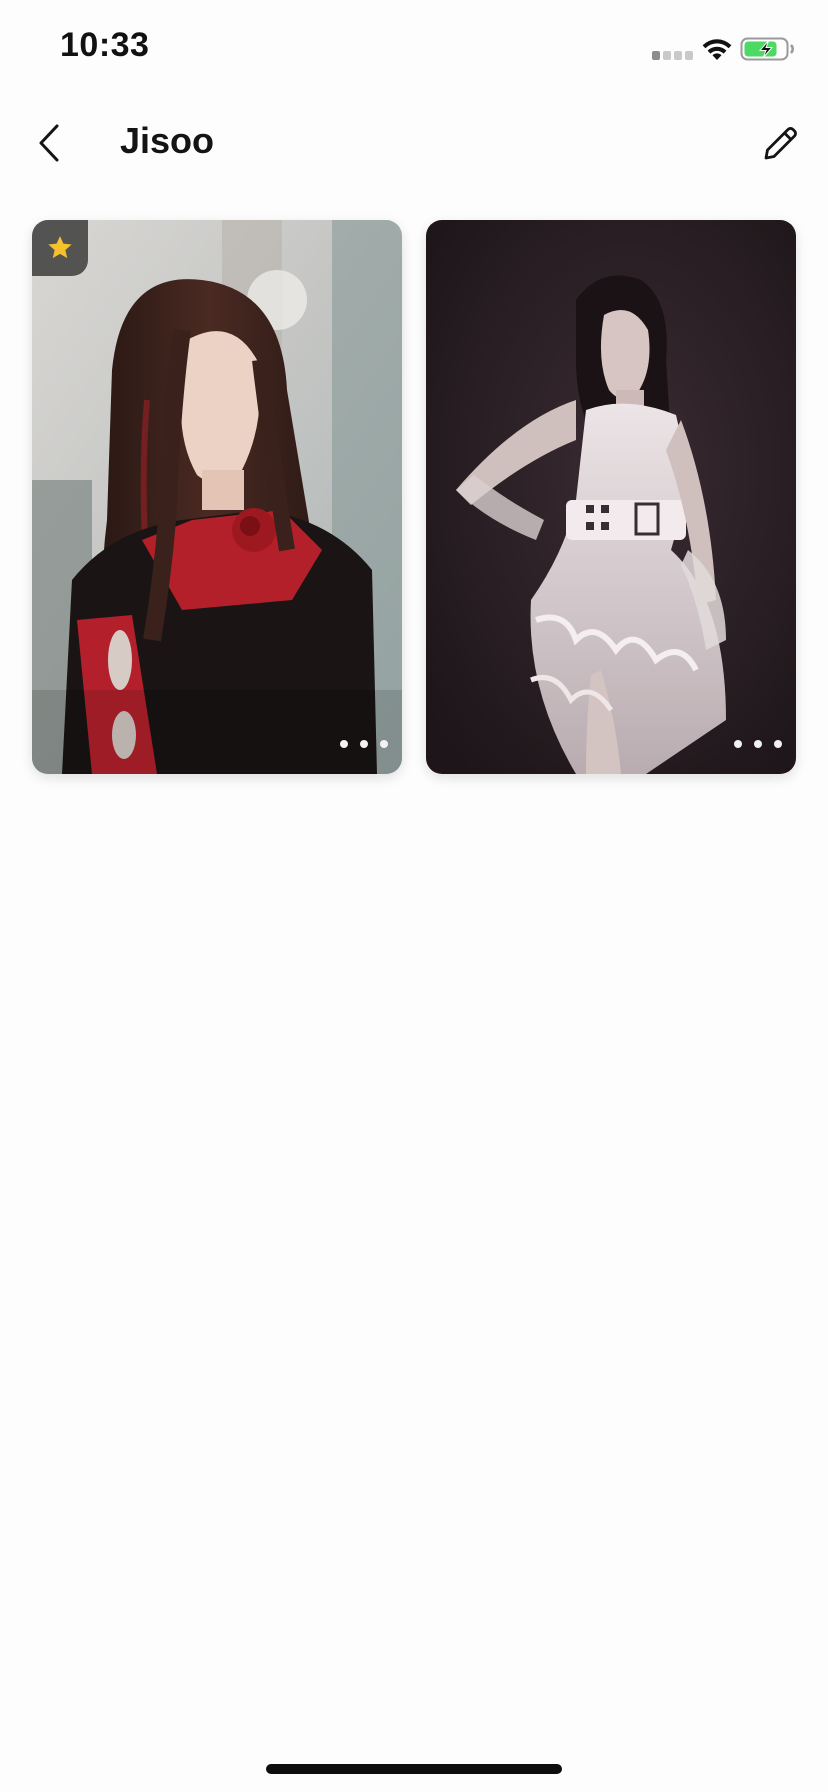 The height and width of the screenshot is (1792, 828). I want to click on pencil-icon, so click(780, 143).